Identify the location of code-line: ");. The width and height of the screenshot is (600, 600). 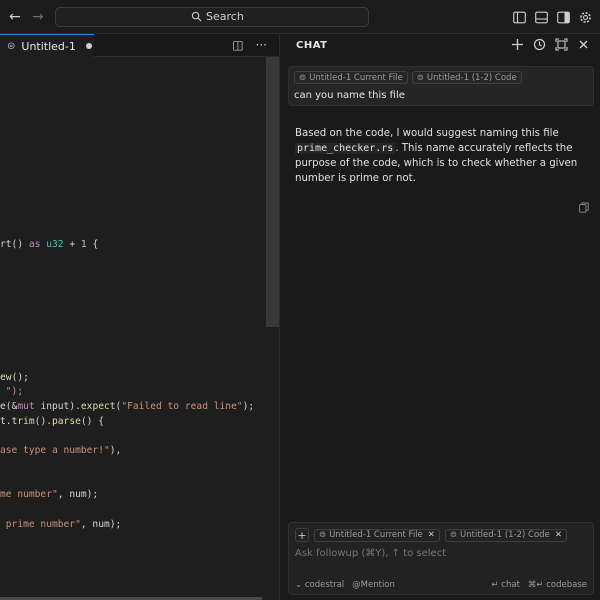
(11, 391).